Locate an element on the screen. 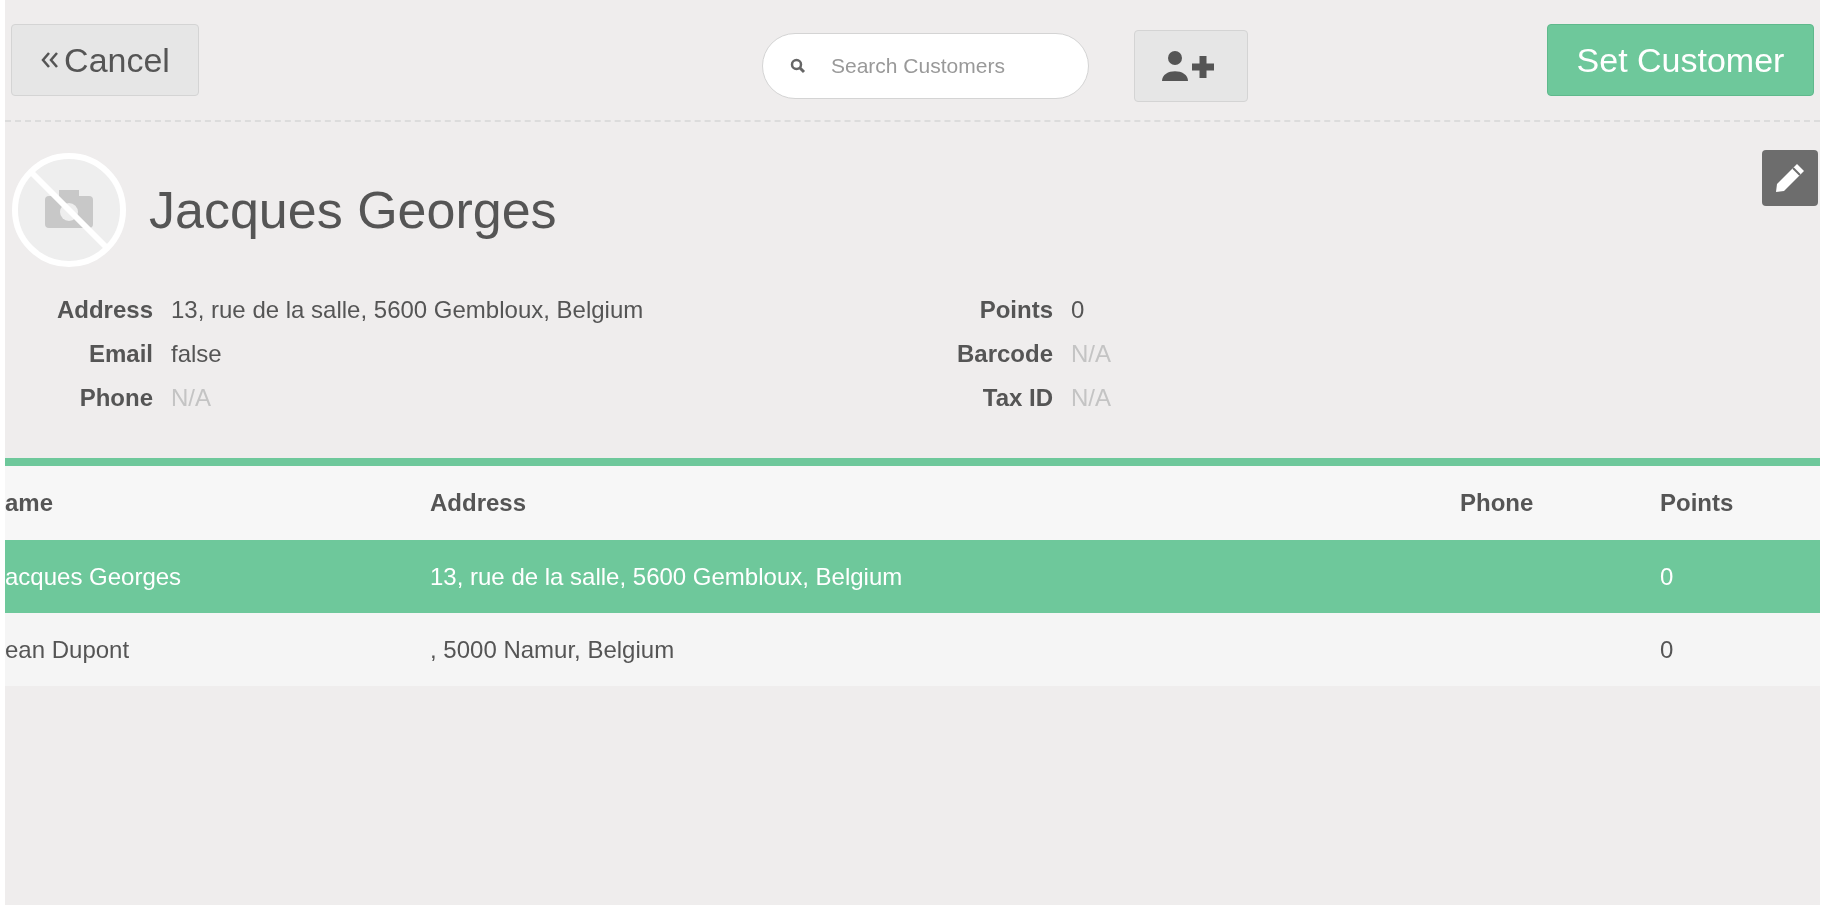 This screenshot has height=905, width=1825. field-value: 0 is located at coordinates (1078, 310).